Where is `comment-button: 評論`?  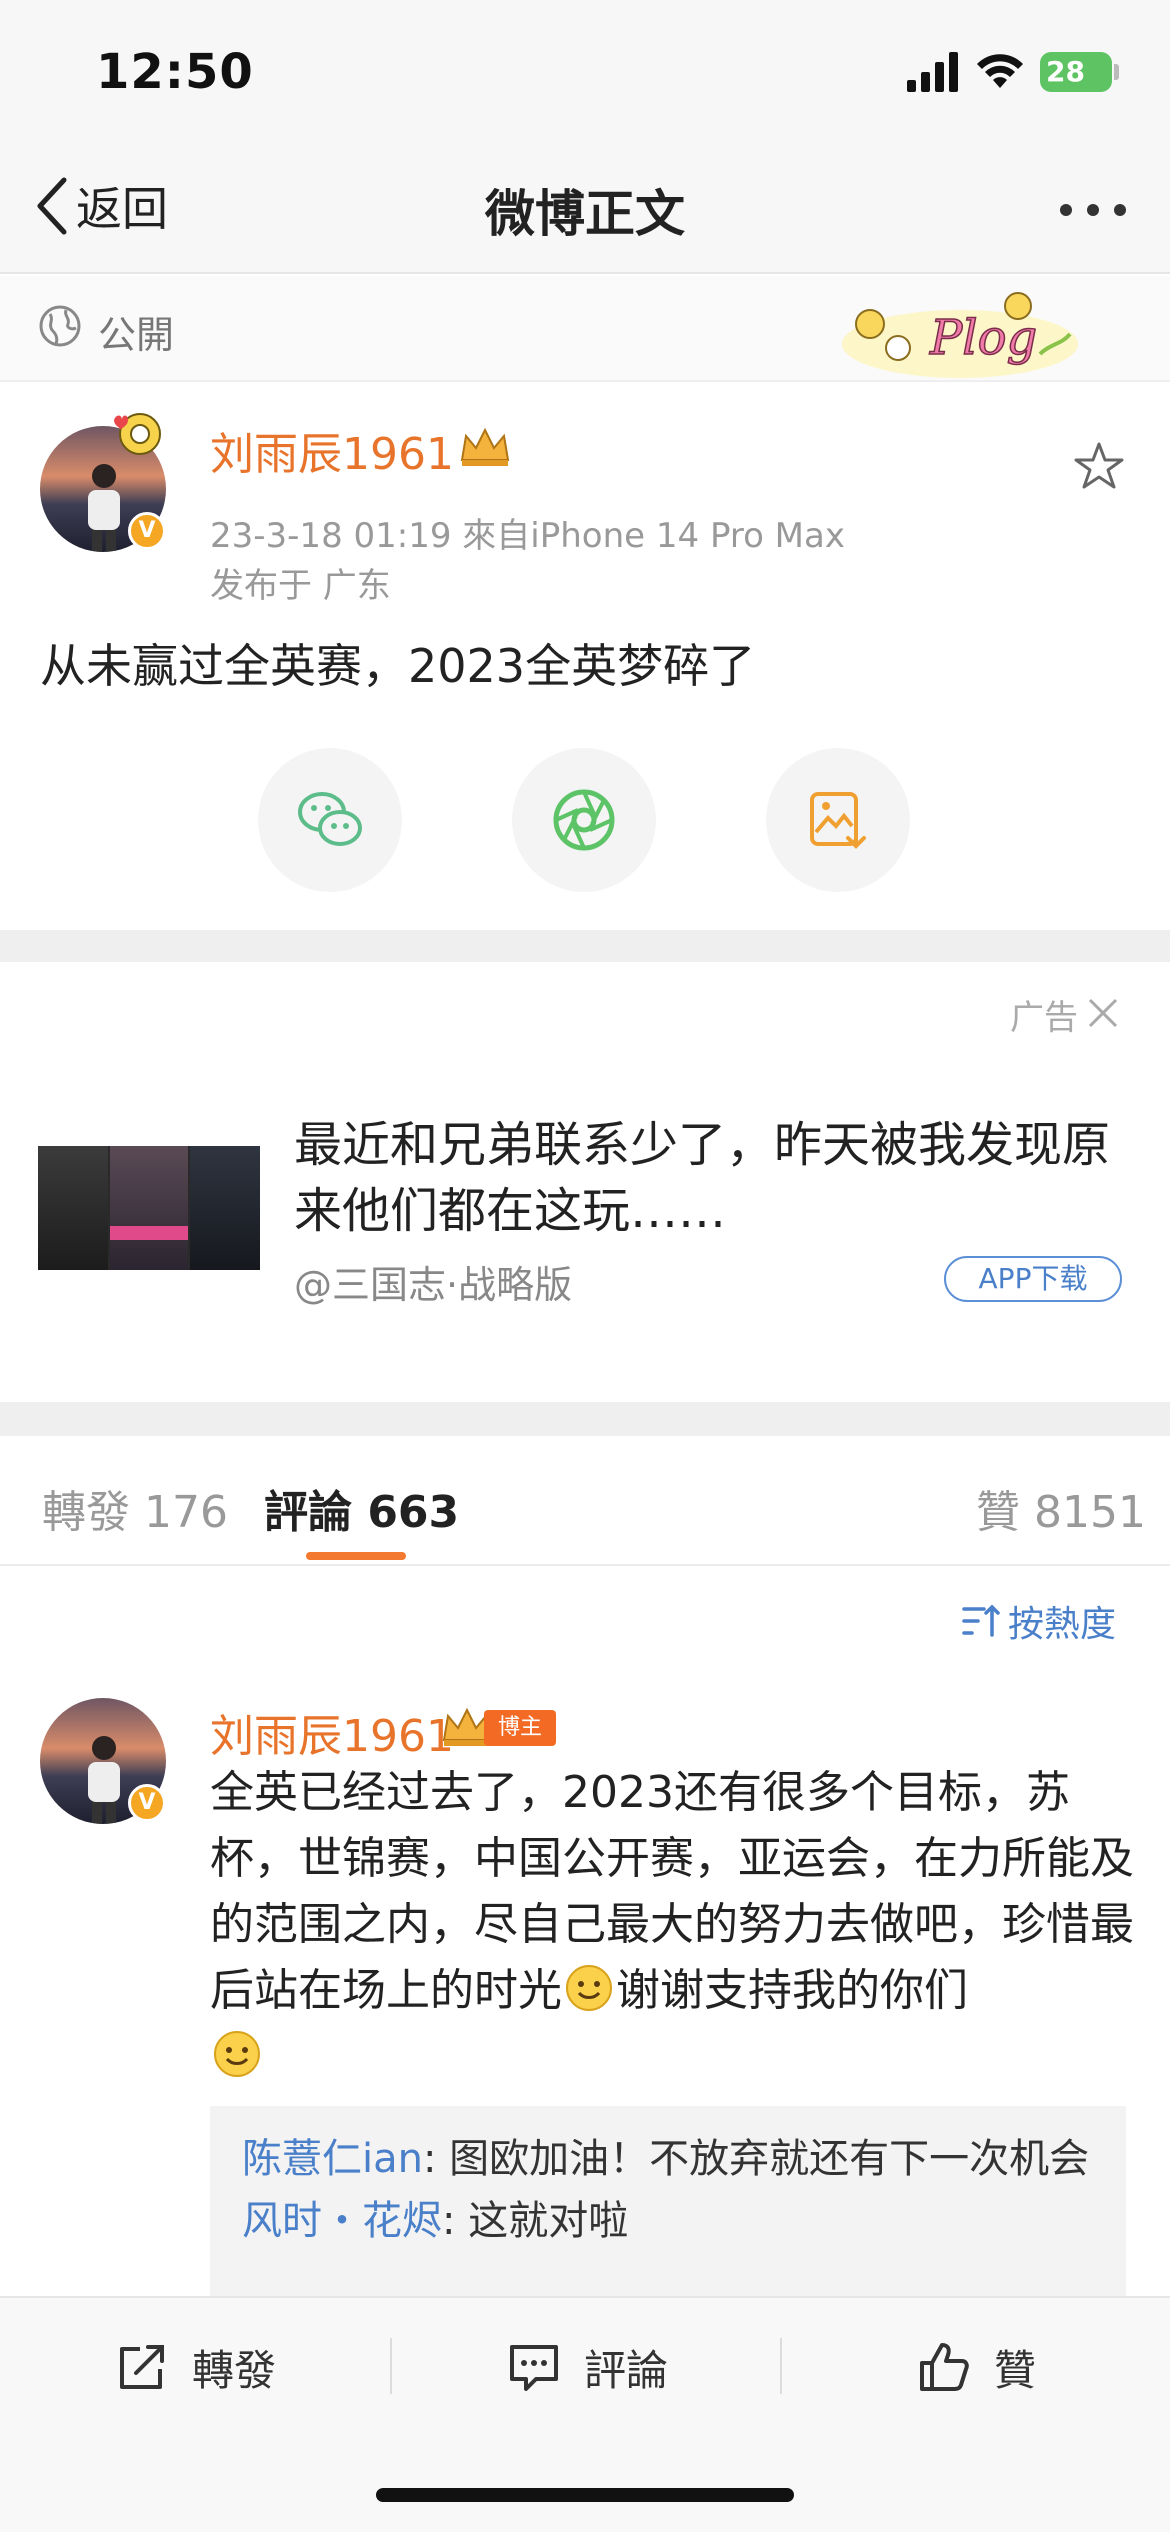
comment-button: 評論 is located at coordinates (587, 2367).